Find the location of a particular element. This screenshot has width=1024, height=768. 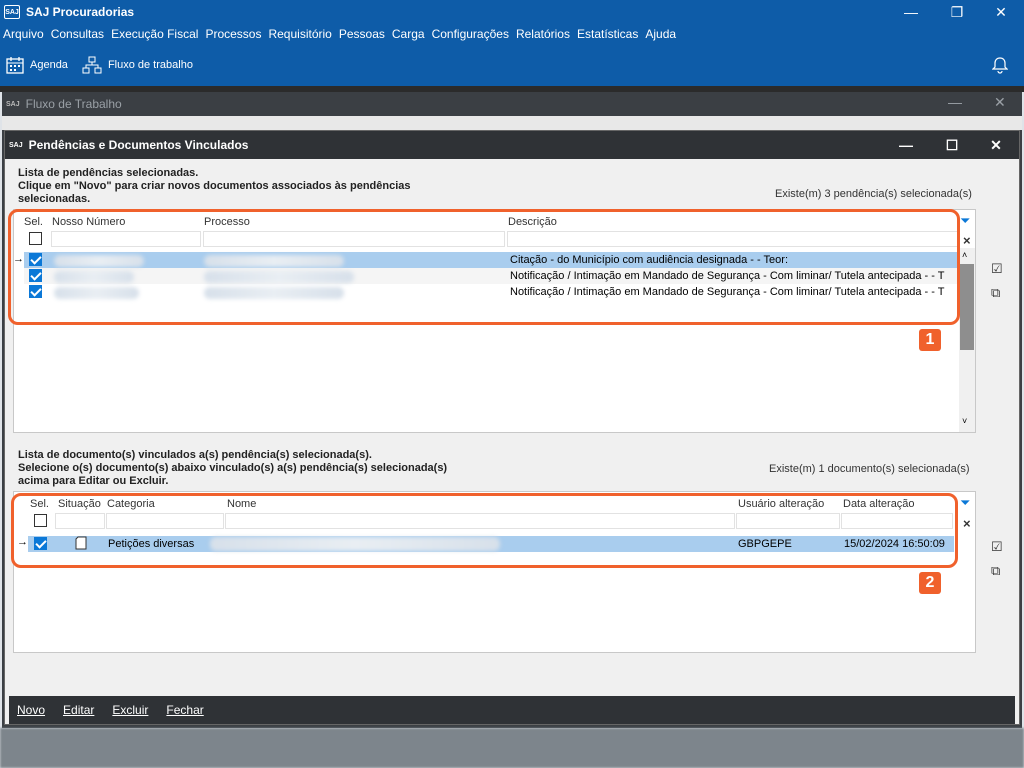

fechar-button: Fechar is located at coordinates (184, 710).